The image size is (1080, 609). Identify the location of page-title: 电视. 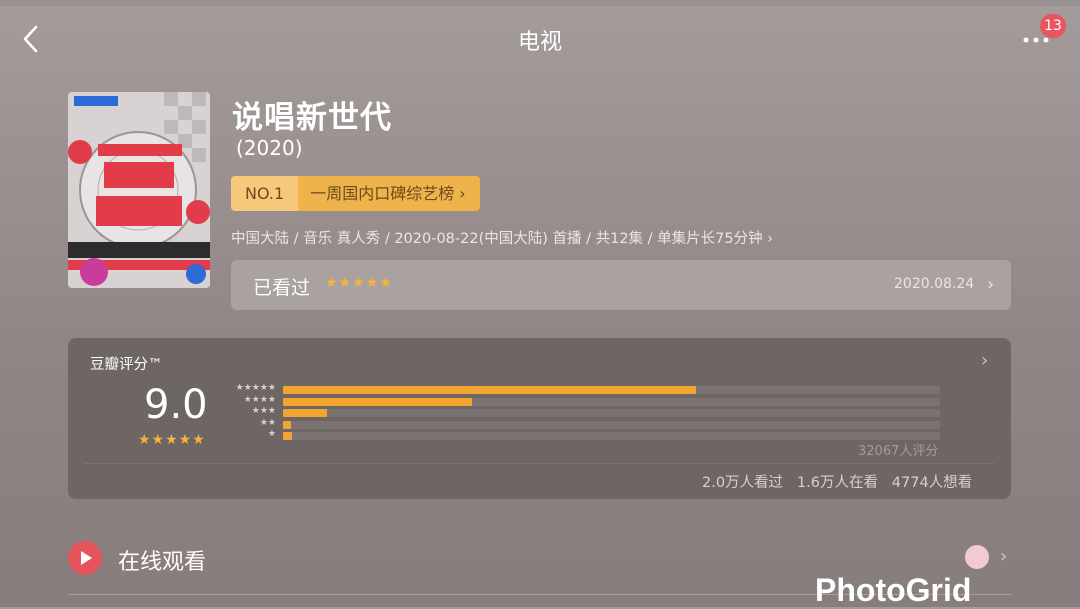
(539, 42).